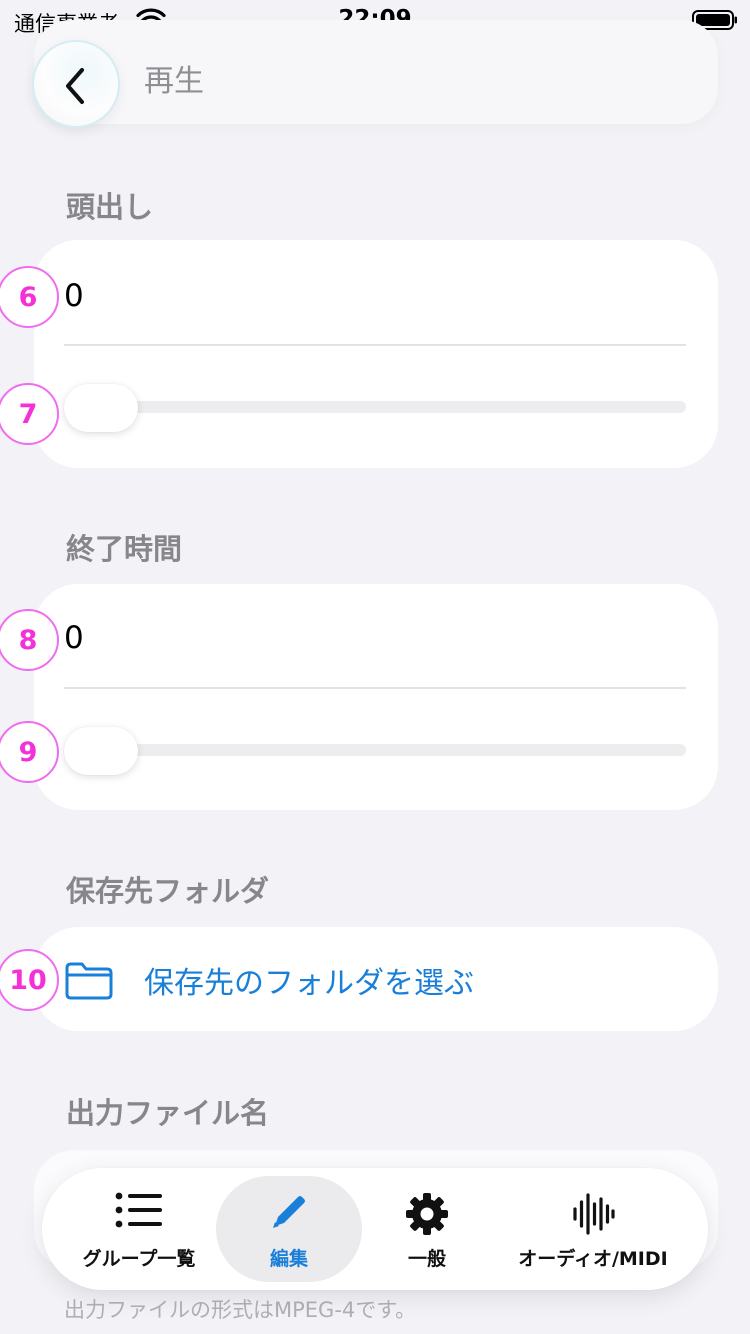 The height and width of the screenshot is (1334, 750). What do you see at coordinates (593, 1259) in the screenshot?
I see `tab-label: オーディオ/MIDI` at bounding box center [593, 1259].